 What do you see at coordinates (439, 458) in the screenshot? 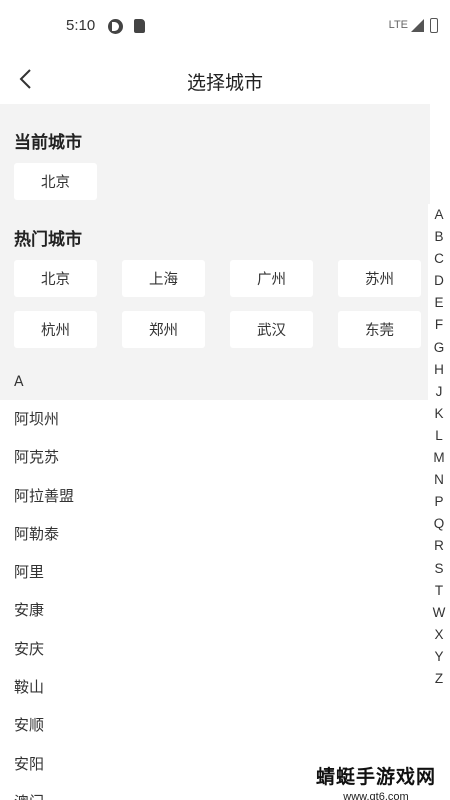
I see `index-letter: M` at bounding box center [439, 458].